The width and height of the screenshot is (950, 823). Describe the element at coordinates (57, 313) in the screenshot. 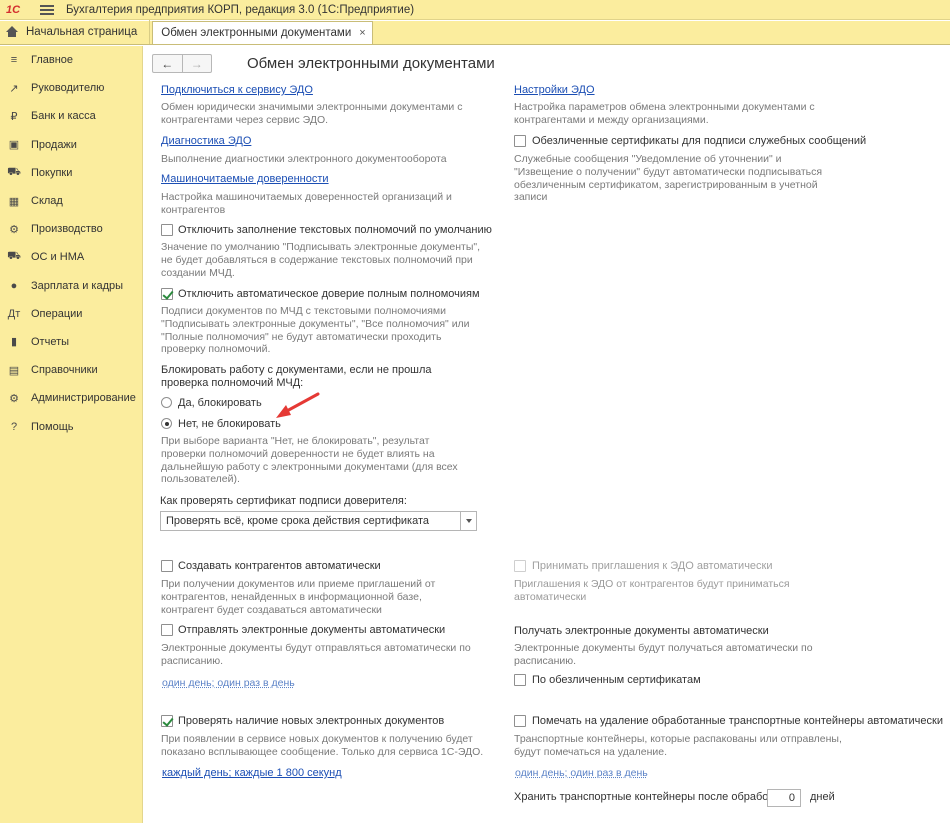

I see `sidebar-item-label: Операции` at that location.